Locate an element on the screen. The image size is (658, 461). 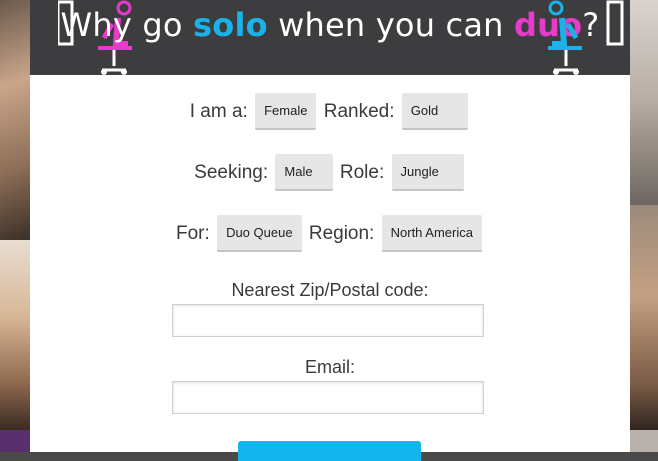
submit-button is located at coordinates (329, 451).